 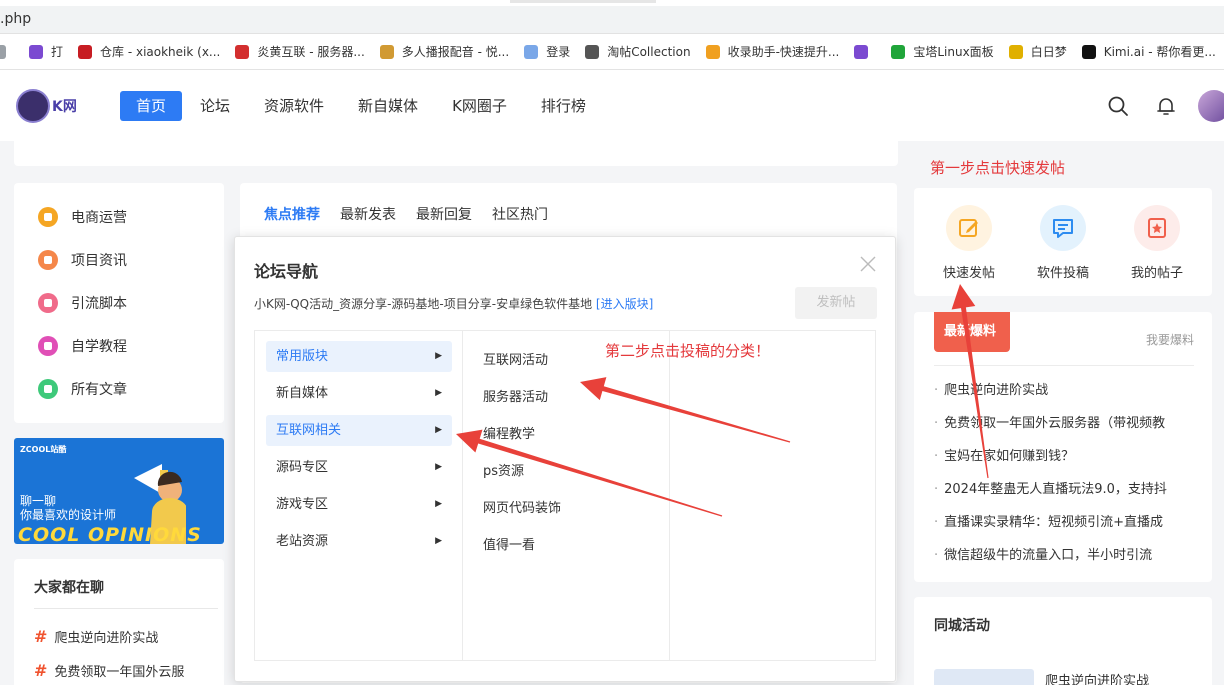 What do you see at coordinates (48, 106) in the screenshot?
I see `site-logo: K网` at bounding box center [48, 106].